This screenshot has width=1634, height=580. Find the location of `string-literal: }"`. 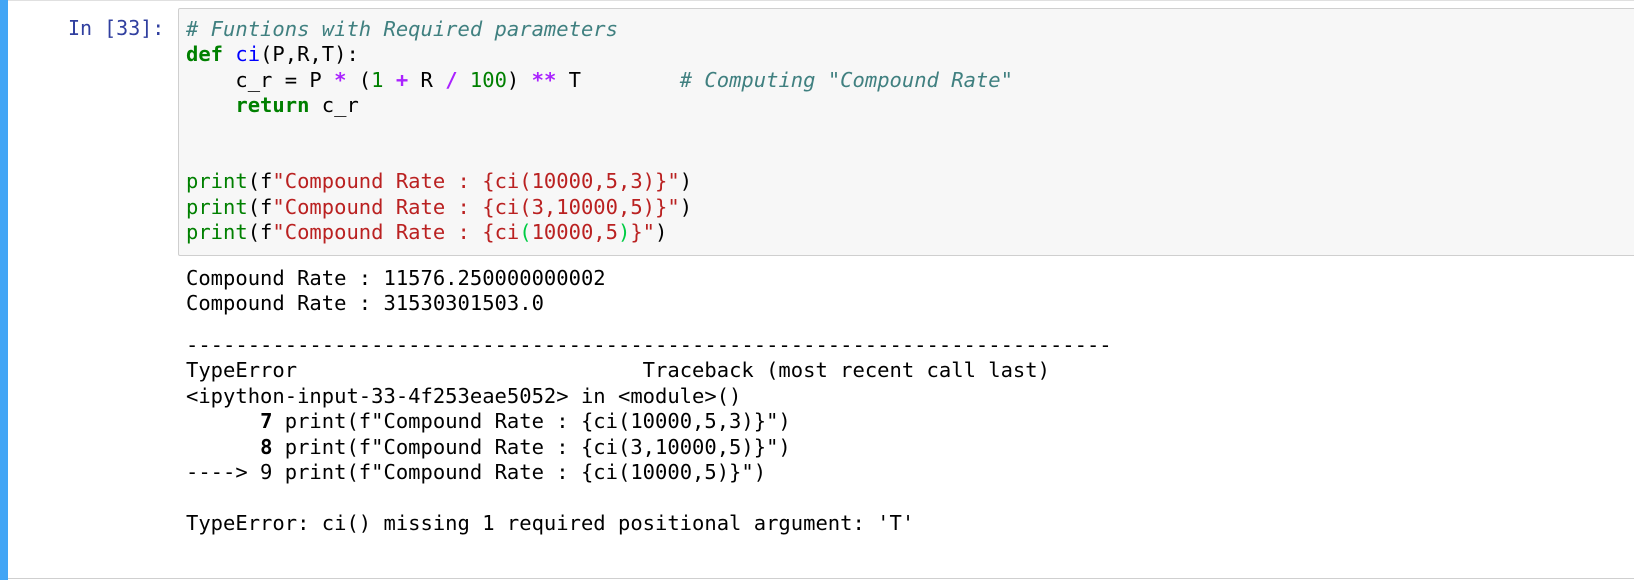

string-literal: }" is located at coordinates (643, 232).